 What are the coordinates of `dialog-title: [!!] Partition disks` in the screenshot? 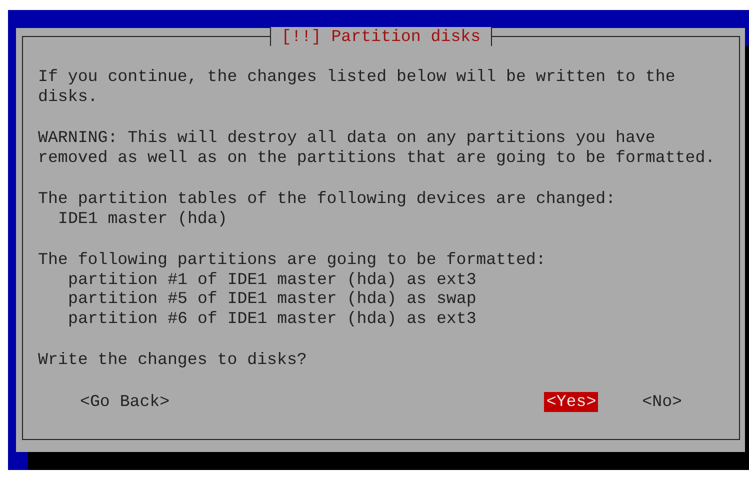 It's located at (381, 36).